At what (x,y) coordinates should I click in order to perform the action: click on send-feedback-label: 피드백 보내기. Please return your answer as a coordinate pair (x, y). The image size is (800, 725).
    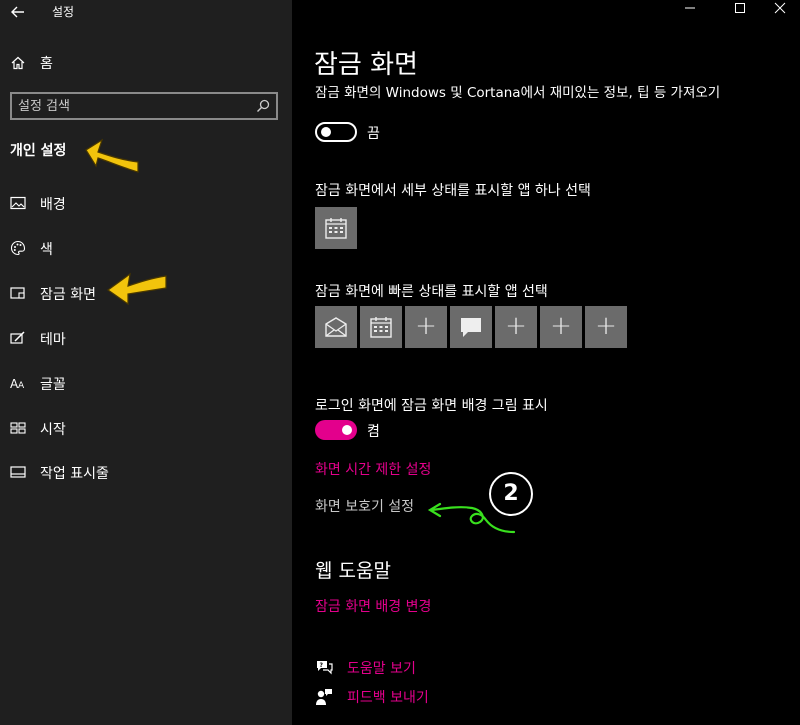
    Looking at the image, I should click on (388, 698).